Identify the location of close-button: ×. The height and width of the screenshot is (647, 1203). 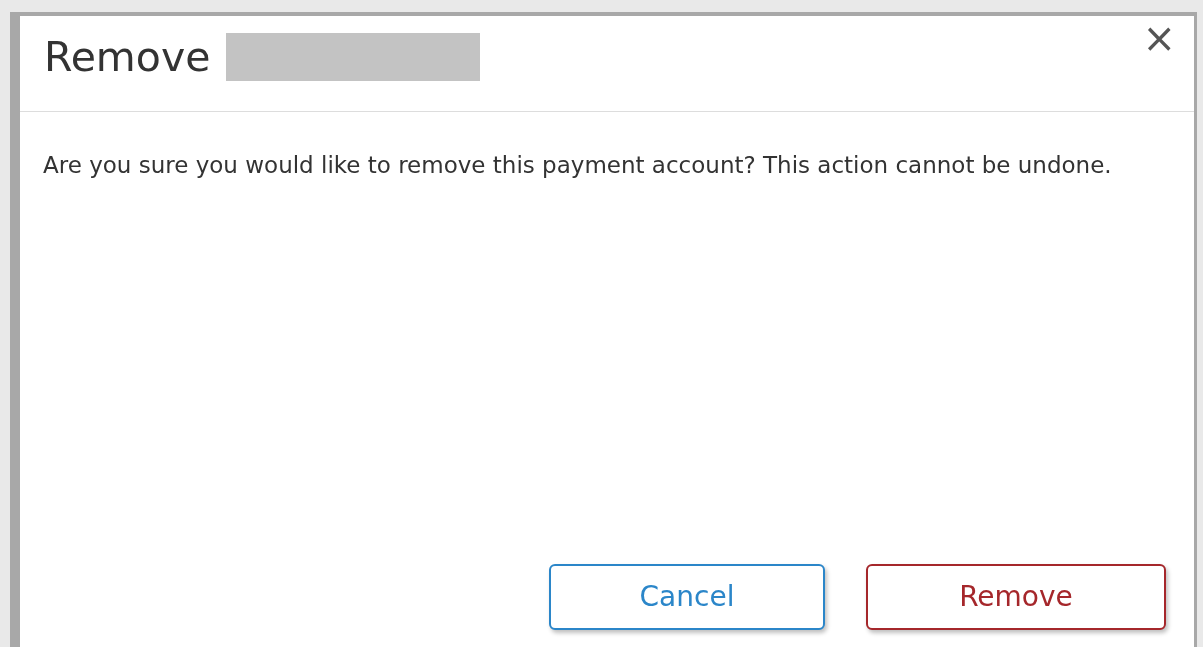
(1159, 38).